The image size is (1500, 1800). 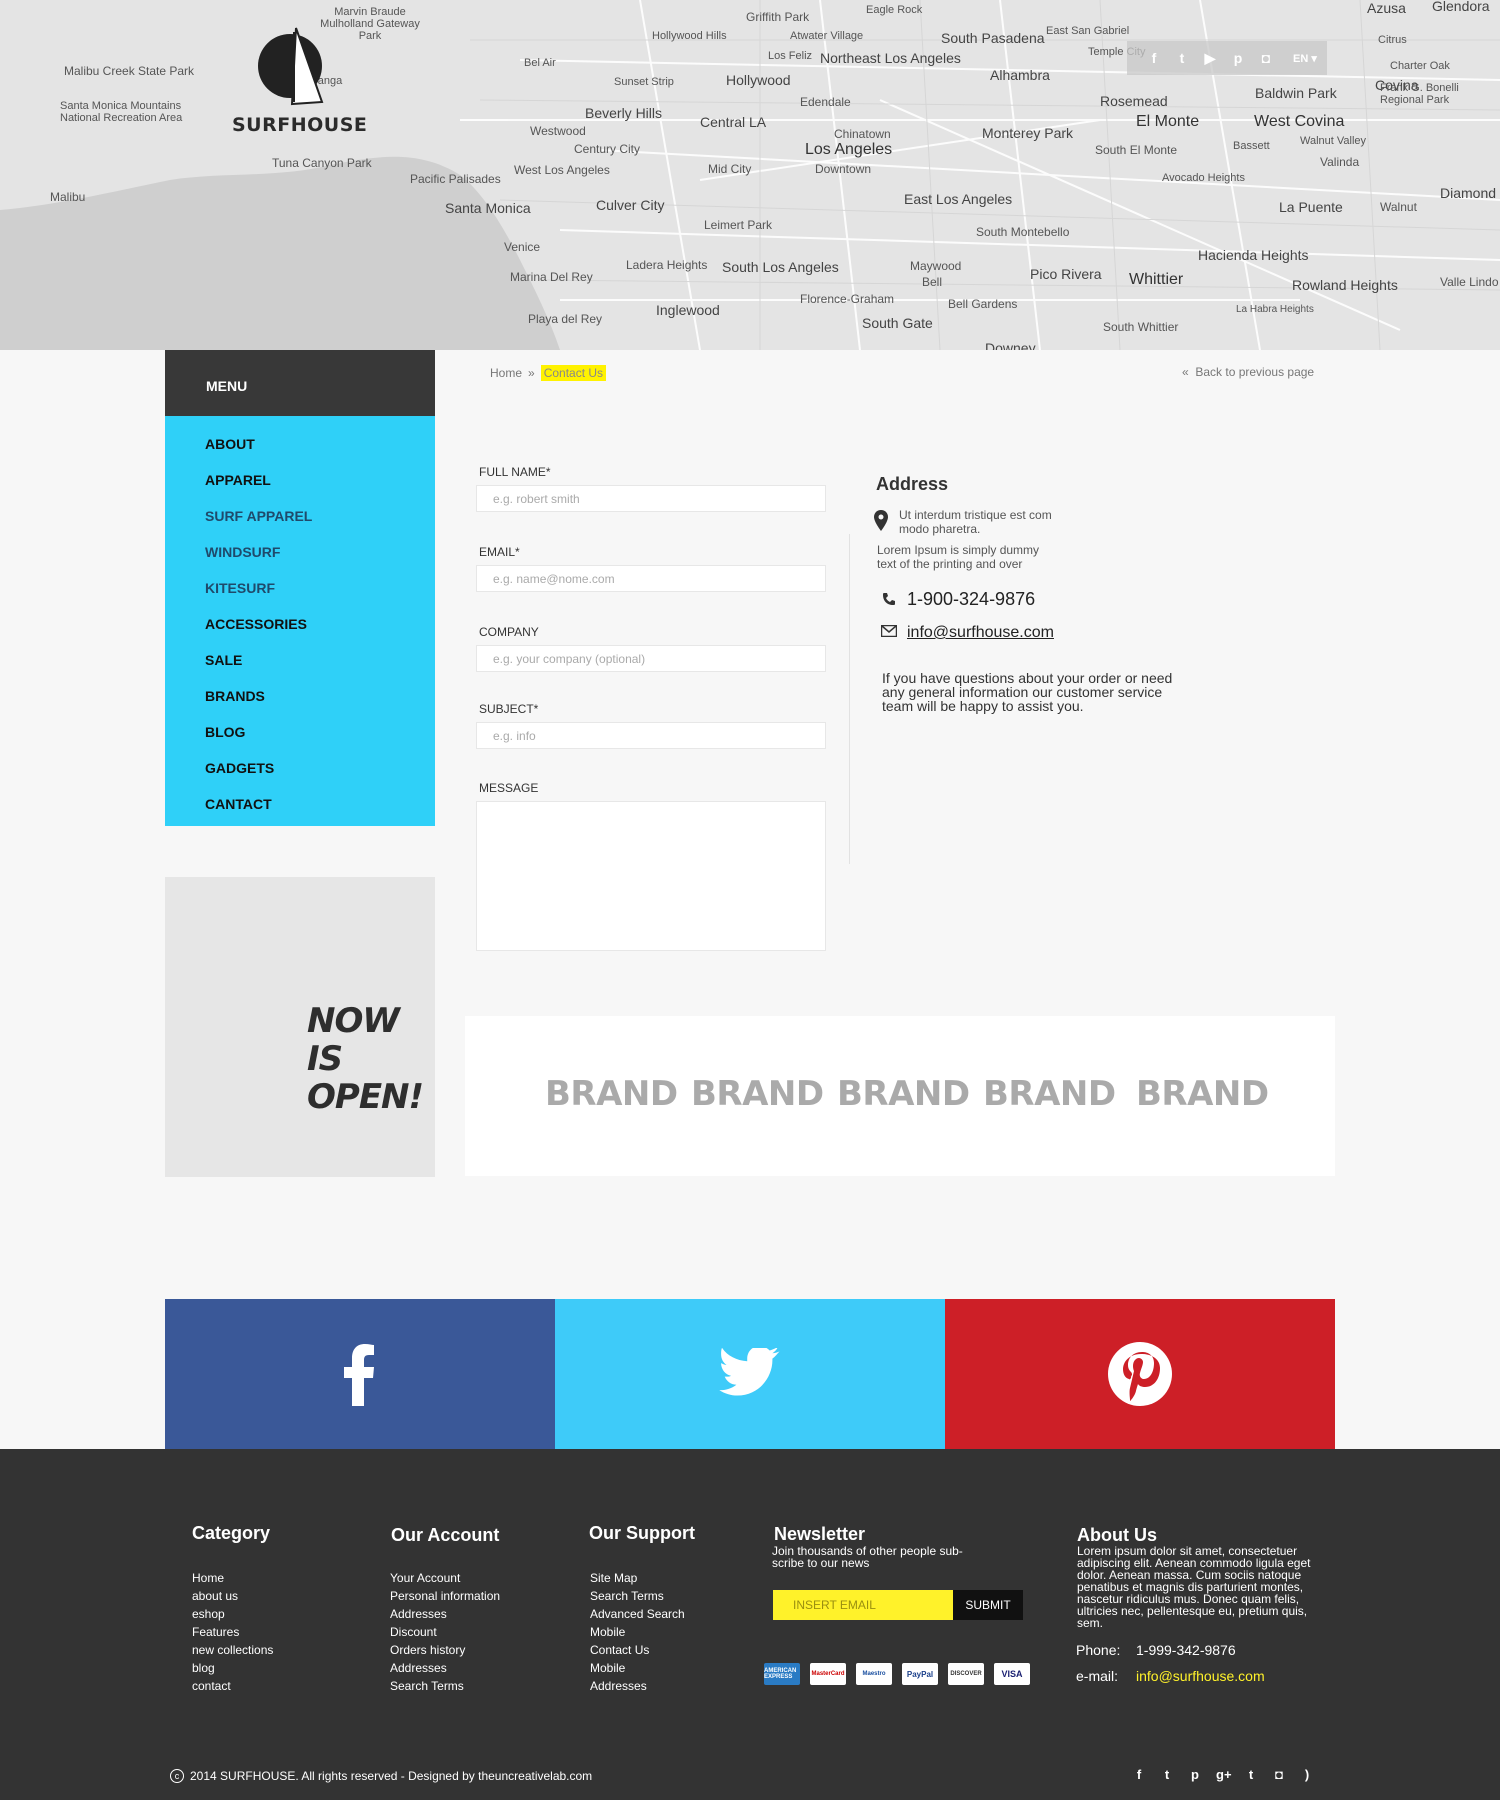 What do you see at coordinates (1141, 327) in the screenshot?
I see `map-label: South Whittier` at bounding box center [1141, 327].